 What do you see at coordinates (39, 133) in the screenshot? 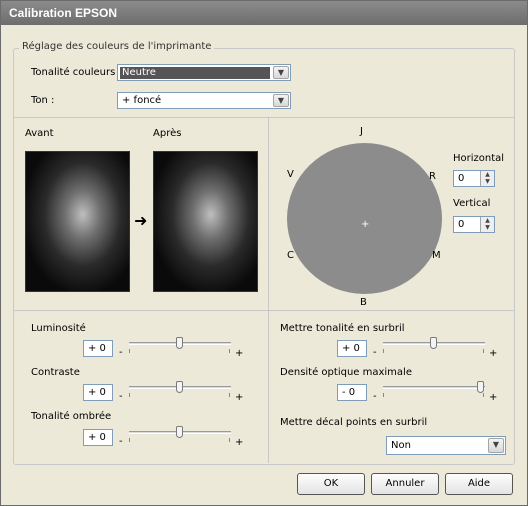
I see `before-label: Avant` at bounding box center [39, 133].